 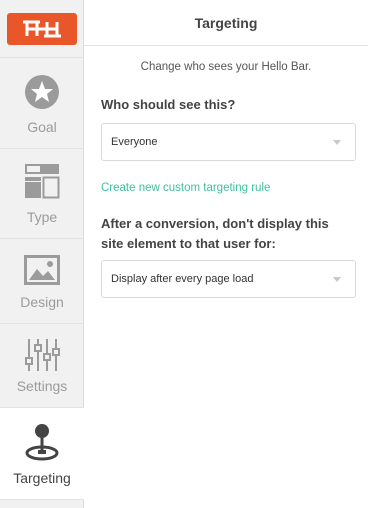 I want to click on who-section-title: Who should see this?, so click(x=168, y=104).